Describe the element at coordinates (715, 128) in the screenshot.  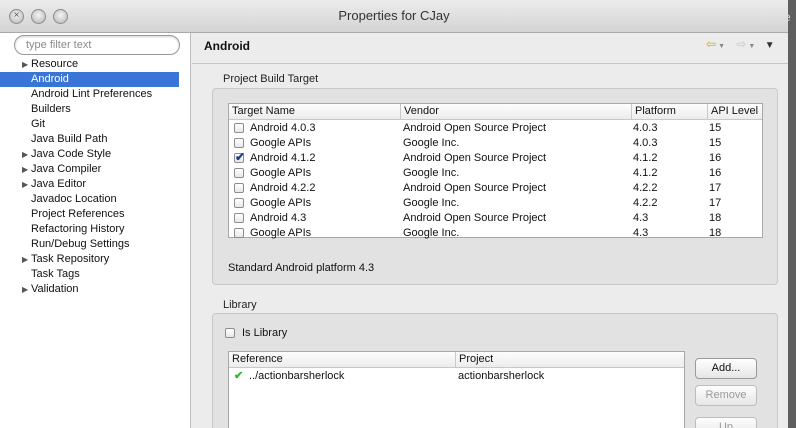
I see `cell-api: 15` at that location.